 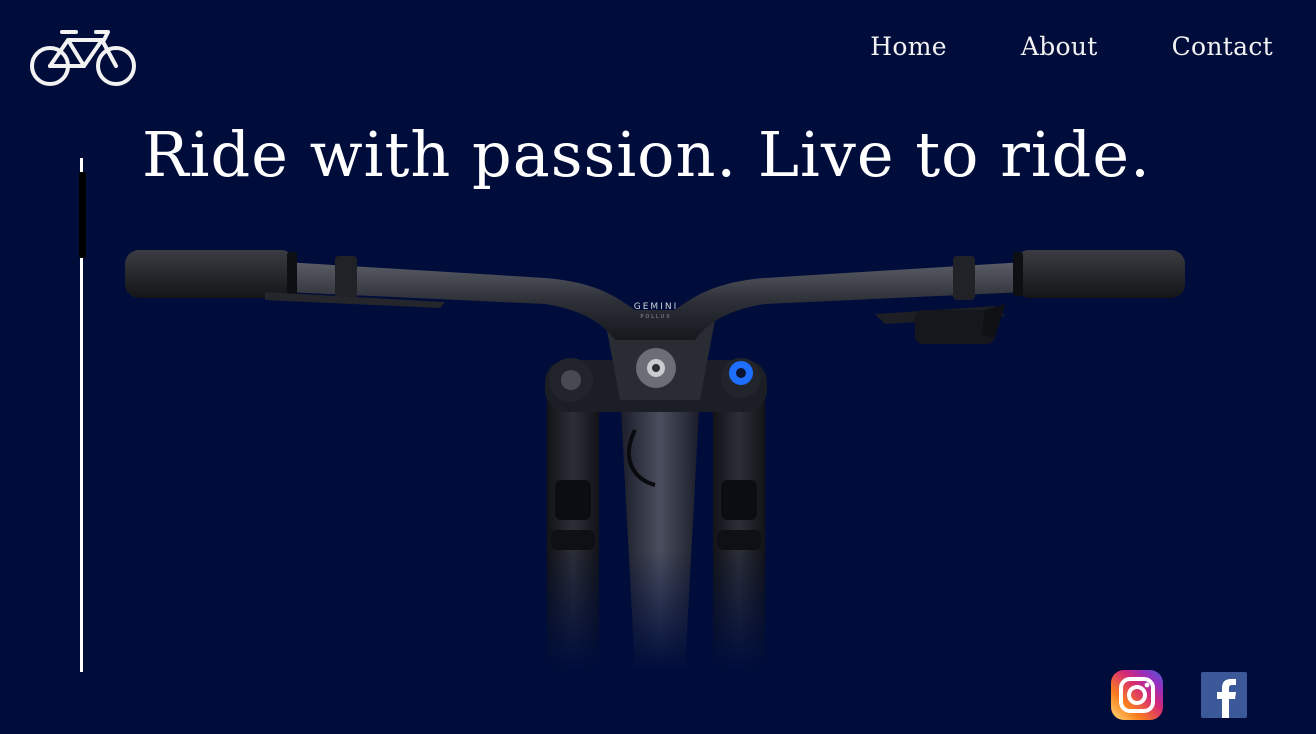 What do you see at coordinates (1137, 695) in the screenshot?
I see `instagram-icon` at bounding box center [1137, 695].